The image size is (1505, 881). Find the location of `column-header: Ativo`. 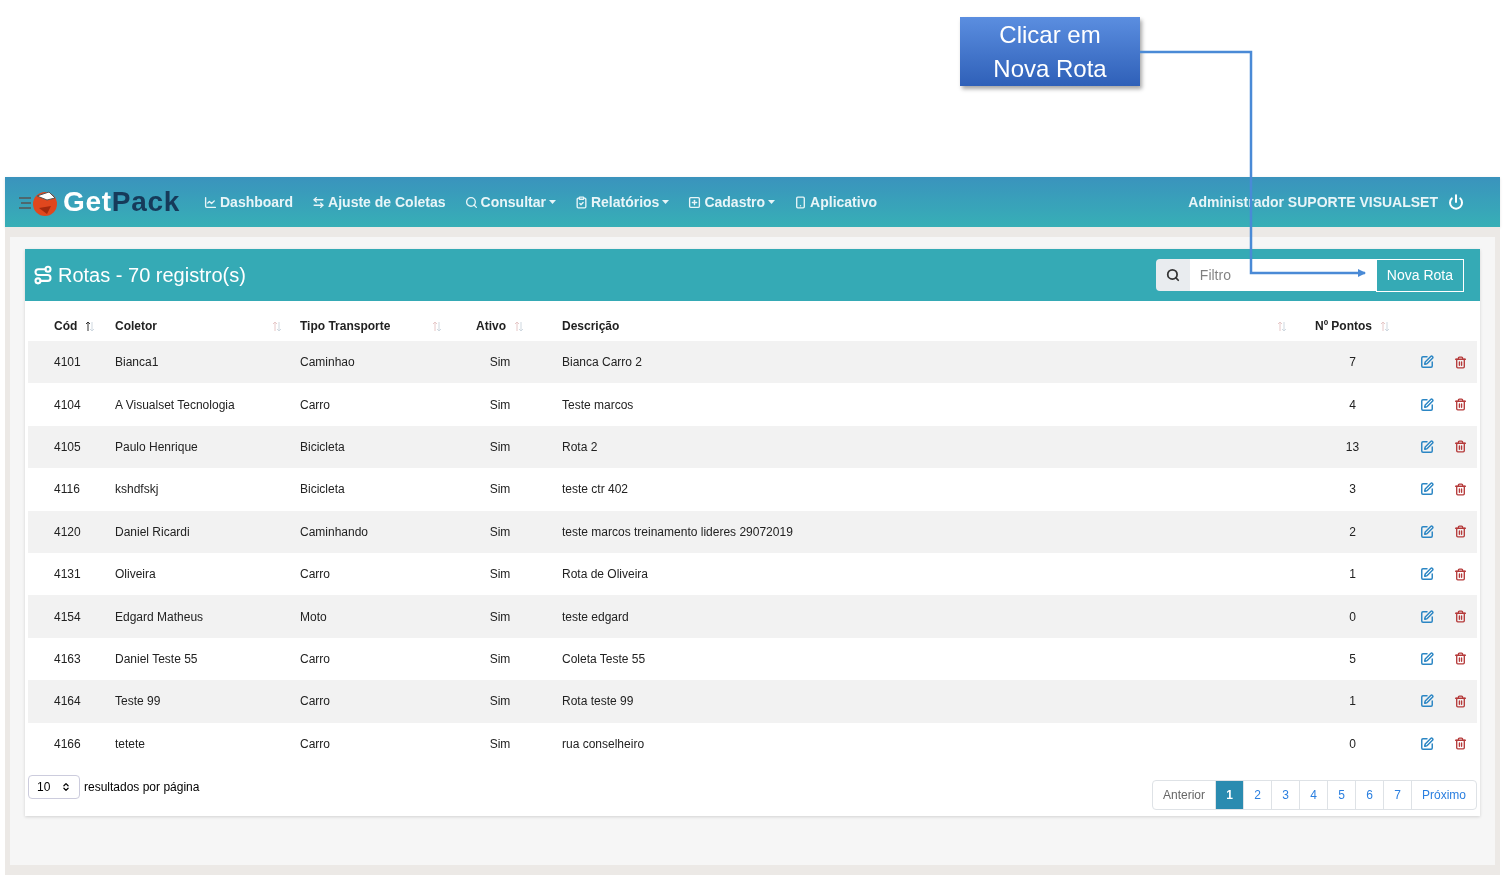

column-header: Ativo is located at coordinates (491, 326).